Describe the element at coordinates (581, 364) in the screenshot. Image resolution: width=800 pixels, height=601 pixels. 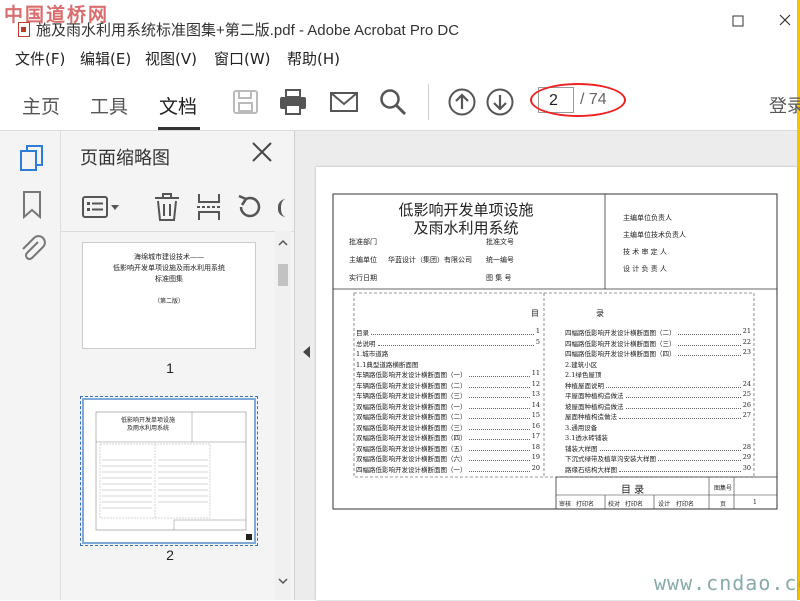
I see `toc-row-text: 2.建筑小区` at that location.